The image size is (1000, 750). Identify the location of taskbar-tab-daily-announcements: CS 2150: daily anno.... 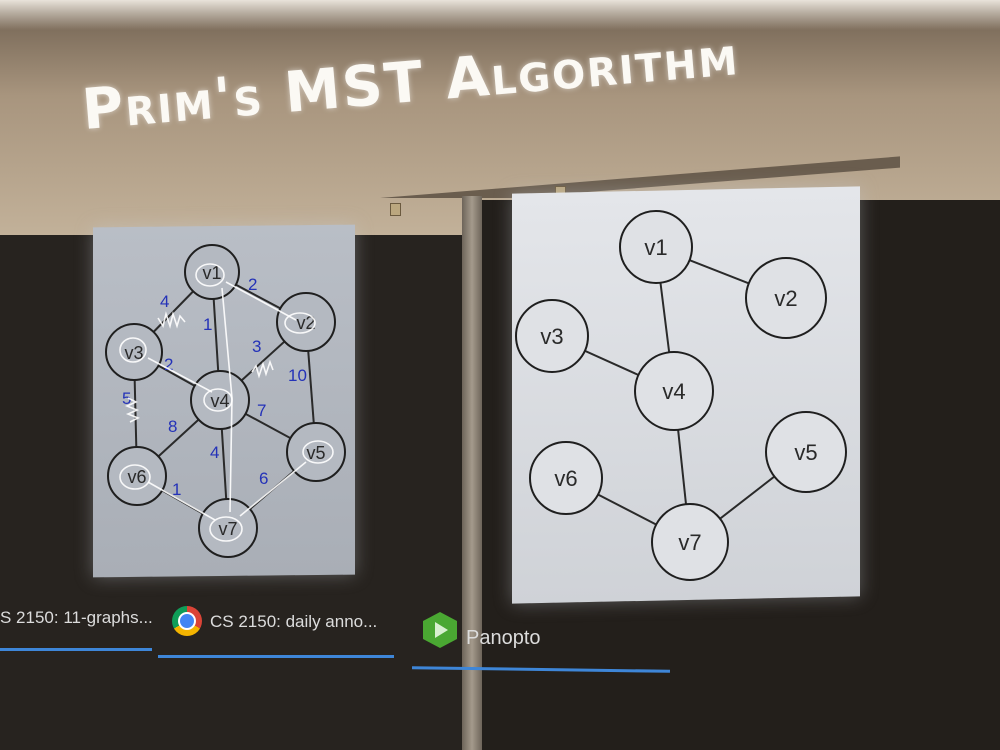
(293, 622).